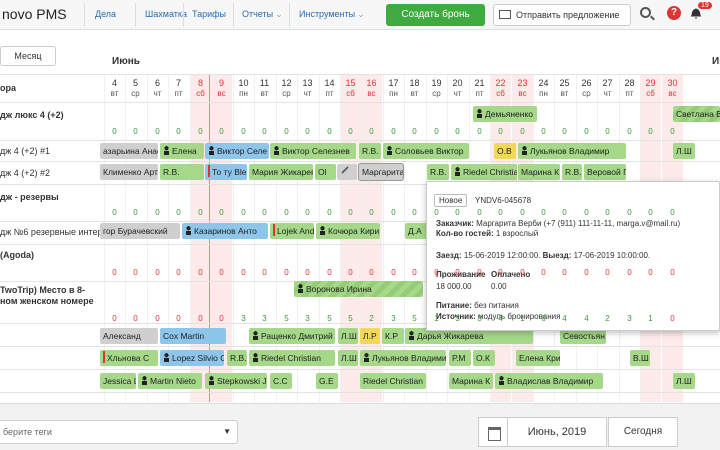 This screenshot has height=450, width=720. I want to click on booking-bar: Martin Nieto, so click(170, 381).